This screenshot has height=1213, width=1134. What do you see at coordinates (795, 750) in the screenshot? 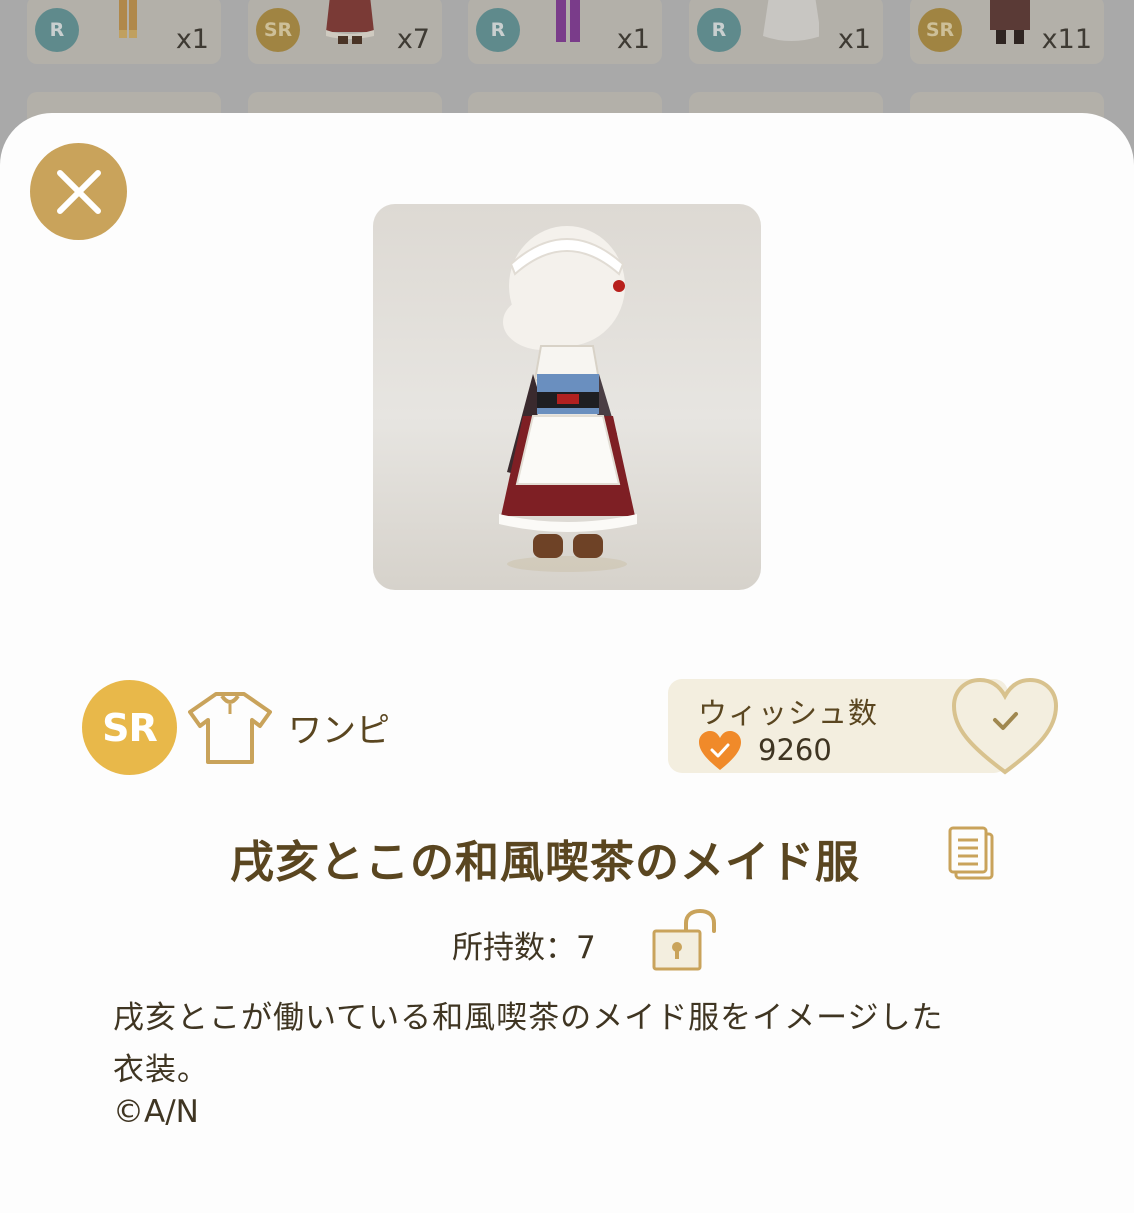
I see `wish-count: 9260` at bounding box center [795, 750].